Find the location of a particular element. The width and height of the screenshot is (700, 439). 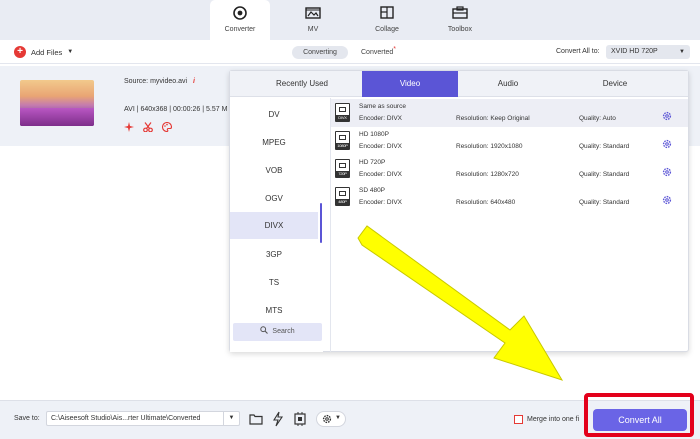

folder-icon is located at coordinates (256, 419).